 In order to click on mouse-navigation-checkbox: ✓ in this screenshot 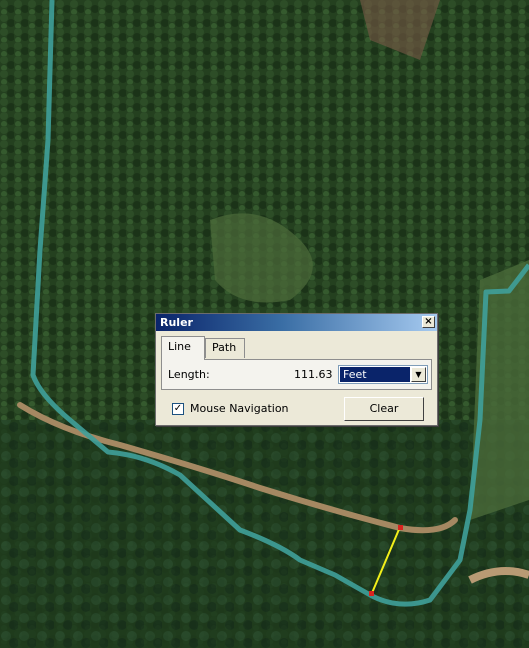, I will do `click(178, 409)`.